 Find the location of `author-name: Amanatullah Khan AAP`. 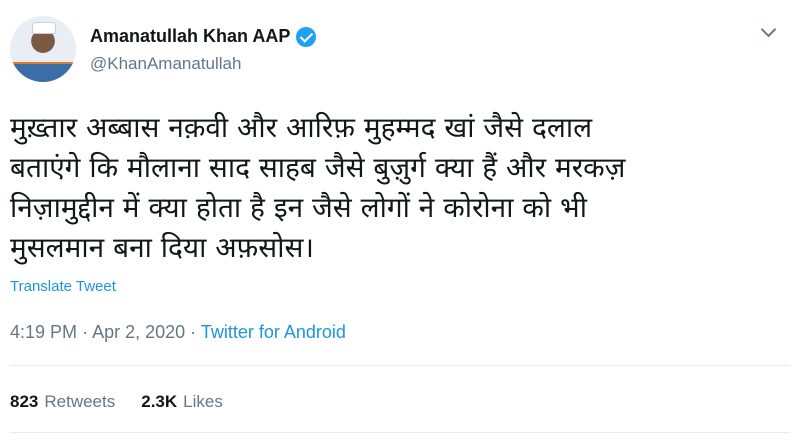

author-name: Amanatullah Khan AAP is located at coordinates (190, 36).